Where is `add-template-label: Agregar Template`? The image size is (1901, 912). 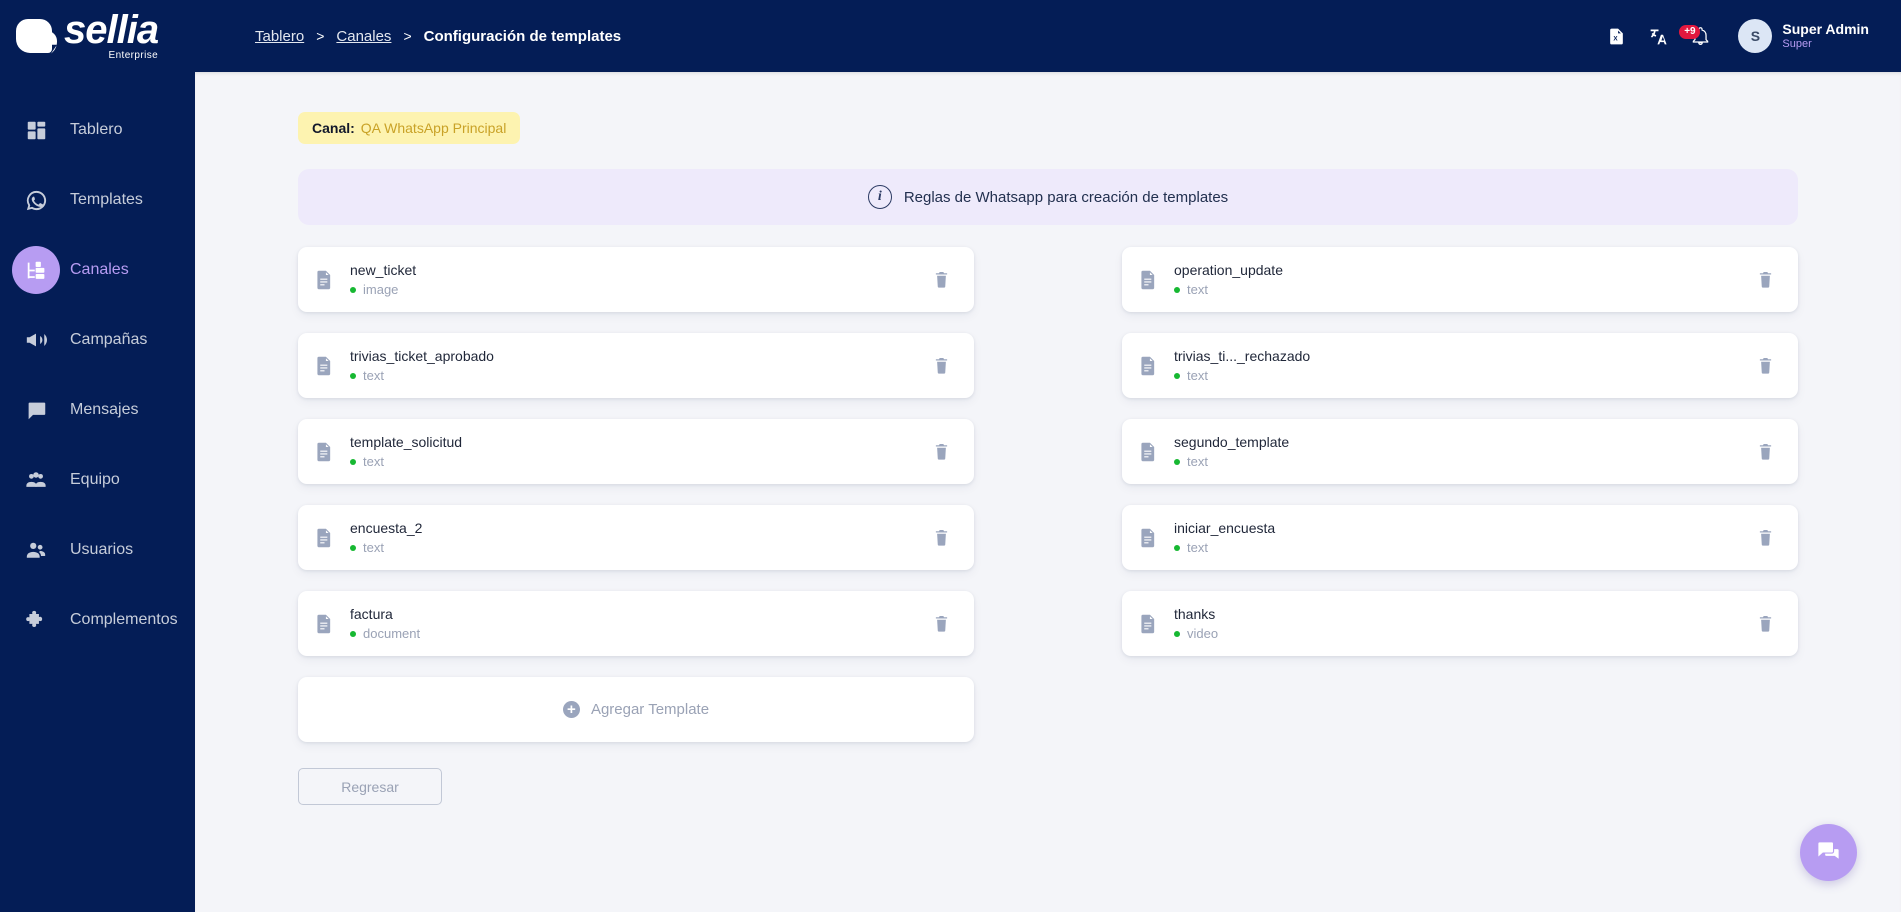 add-template-label: Agregar Template is located at coordinates (650, 709).